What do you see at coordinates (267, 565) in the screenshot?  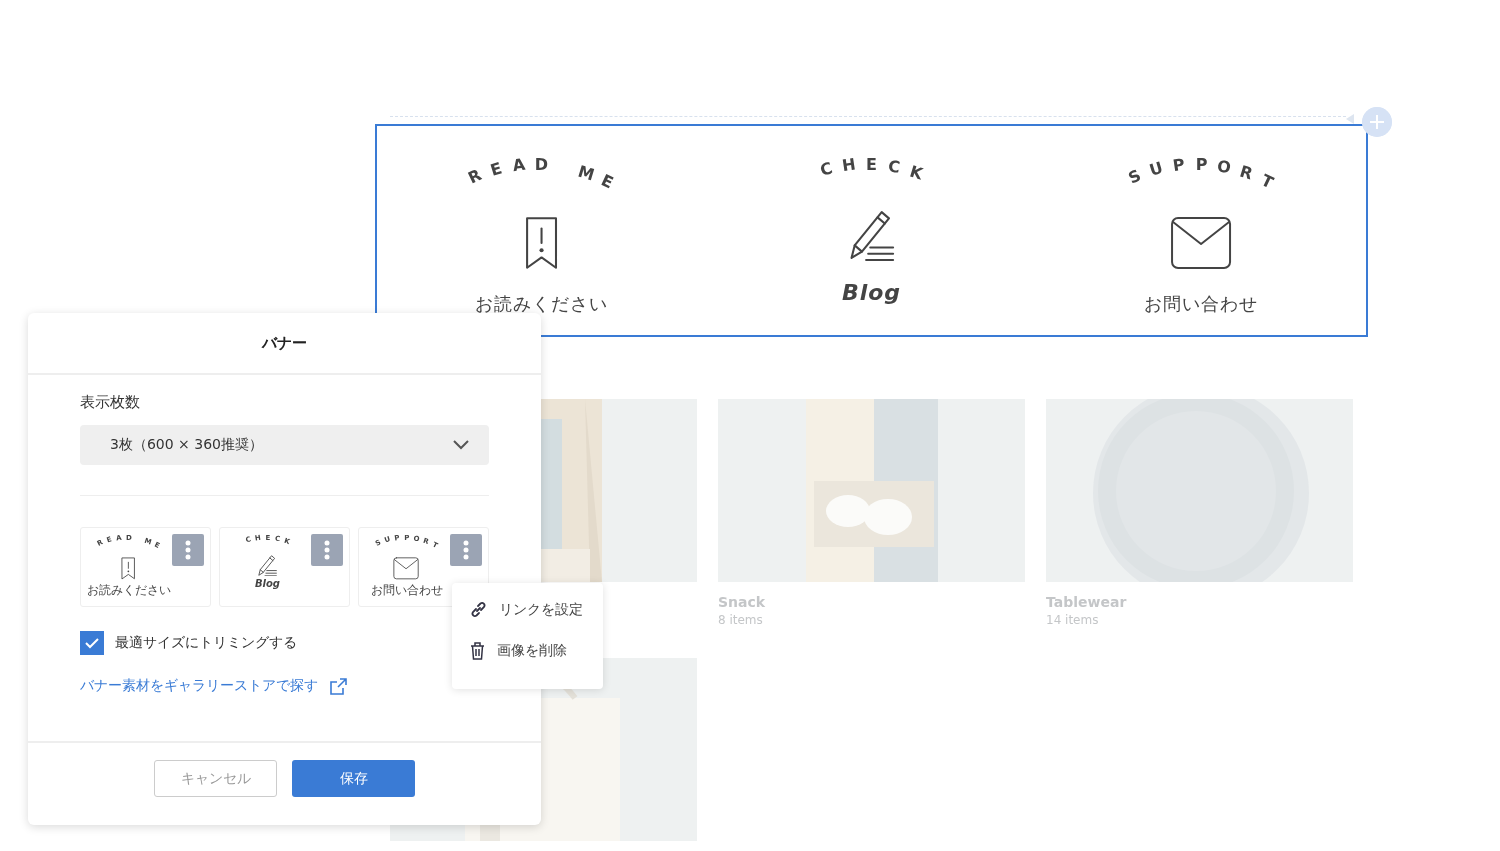 I see `pencil-icon` at bounding box center [267, 565].